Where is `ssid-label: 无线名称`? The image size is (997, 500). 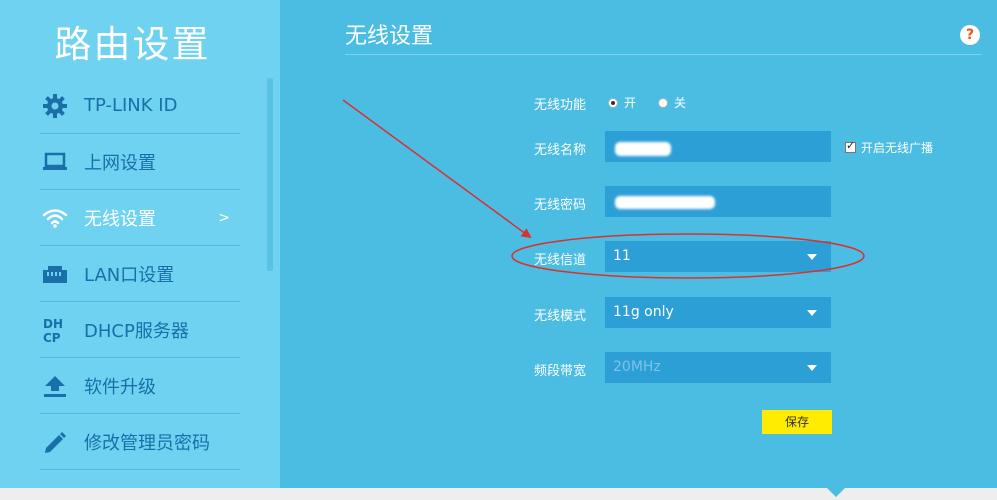
ssid-label: 无线名称 is located at coordinates (560, 150).